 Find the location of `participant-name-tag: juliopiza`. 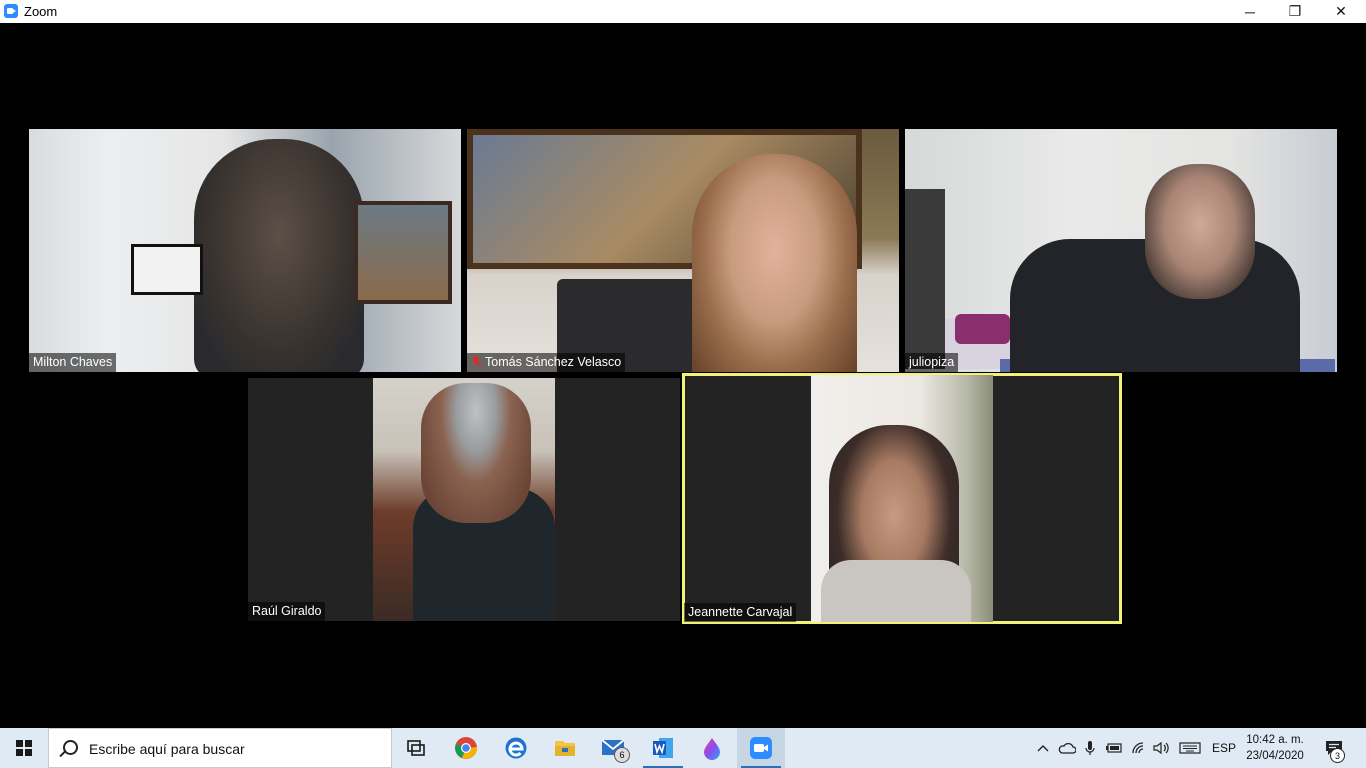

participant-name-tag: juliopiza is located at coordinates (932, 362).